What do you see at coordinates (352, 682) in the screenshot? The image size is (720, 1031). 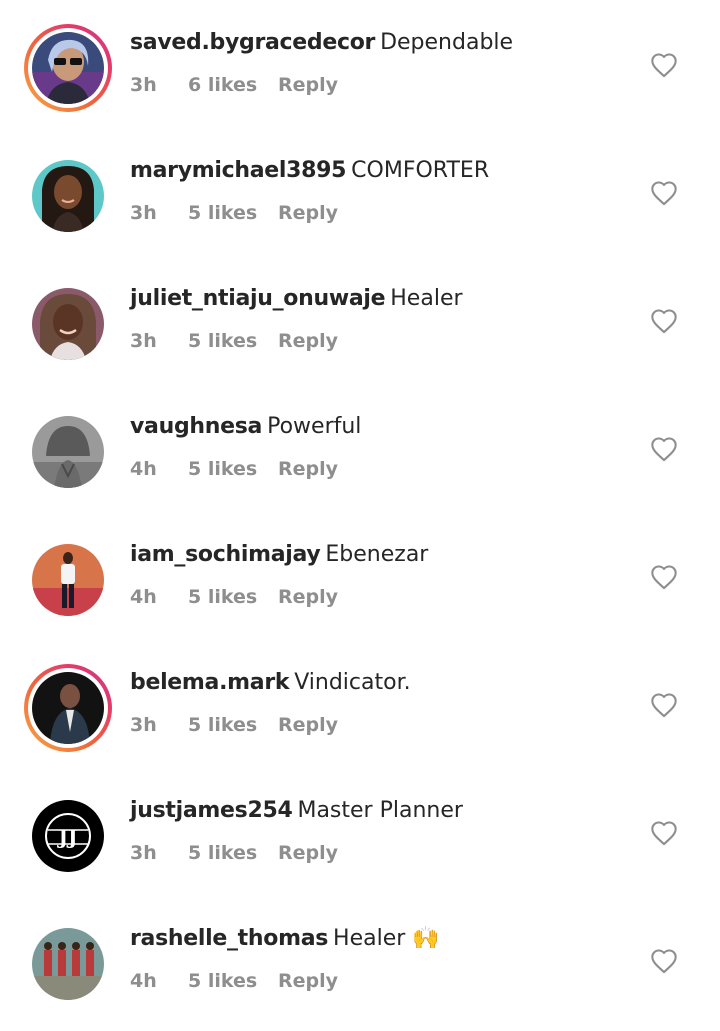 I see `comment-text: Vindicator.` at bounding box center [352, 682].